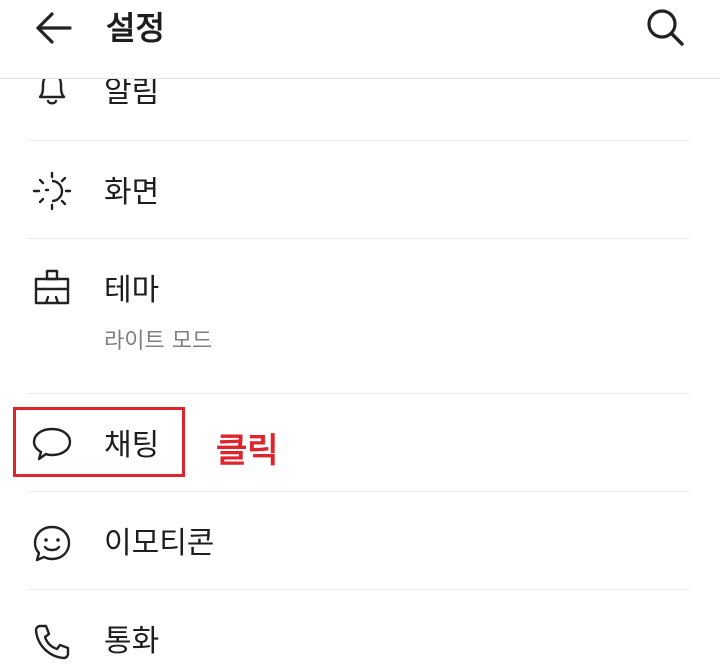  I want to click on settings-item-label: 알림, so click(132, 94).